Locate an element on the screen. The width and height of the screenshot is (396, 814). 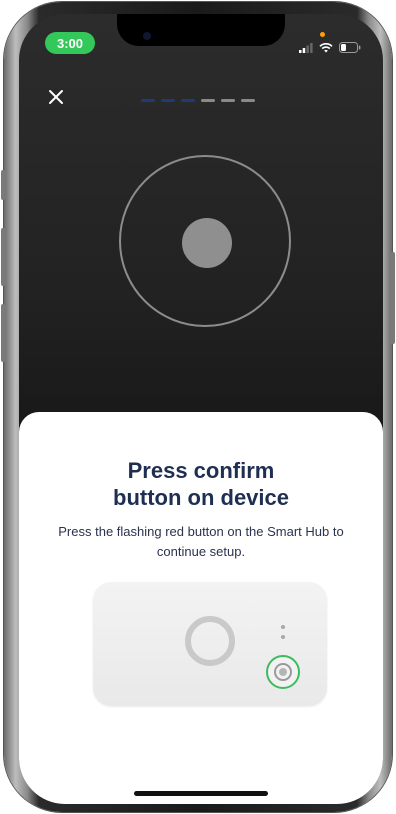
pulse-dot is located at coordinates (207, 243).